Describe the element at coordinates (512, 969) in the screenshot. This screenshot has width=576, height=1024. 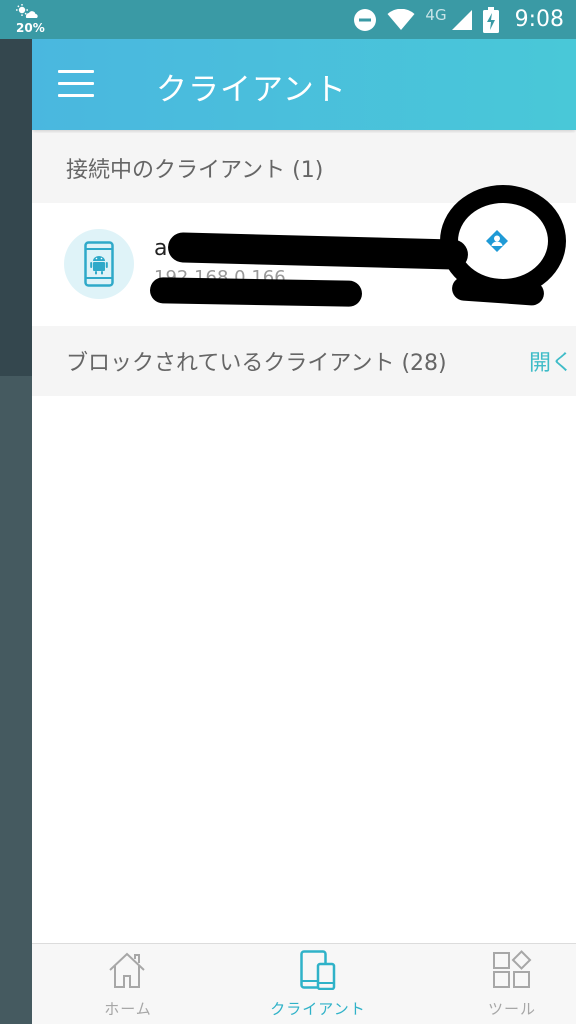
I see `tools-grid-icon` at that location.